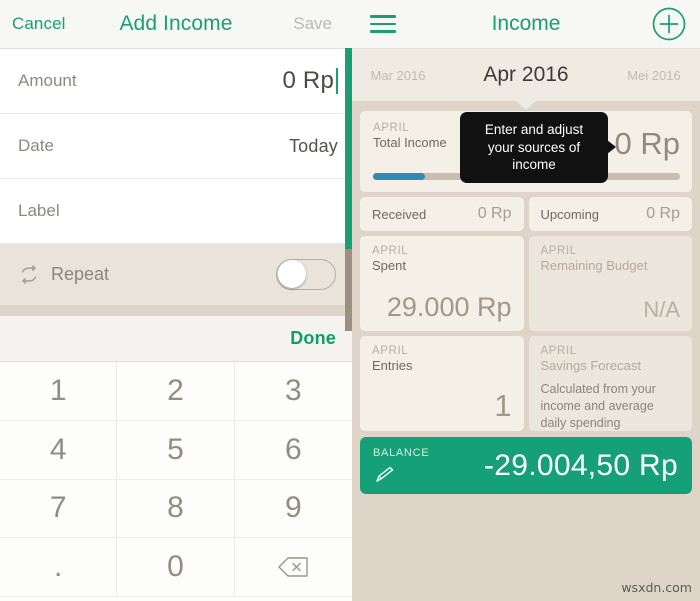  What do you see at coordinates (176, 81) in the screenshot?
I see `amount-row: Amount 0 Rp` at bounding box center [176, 81].